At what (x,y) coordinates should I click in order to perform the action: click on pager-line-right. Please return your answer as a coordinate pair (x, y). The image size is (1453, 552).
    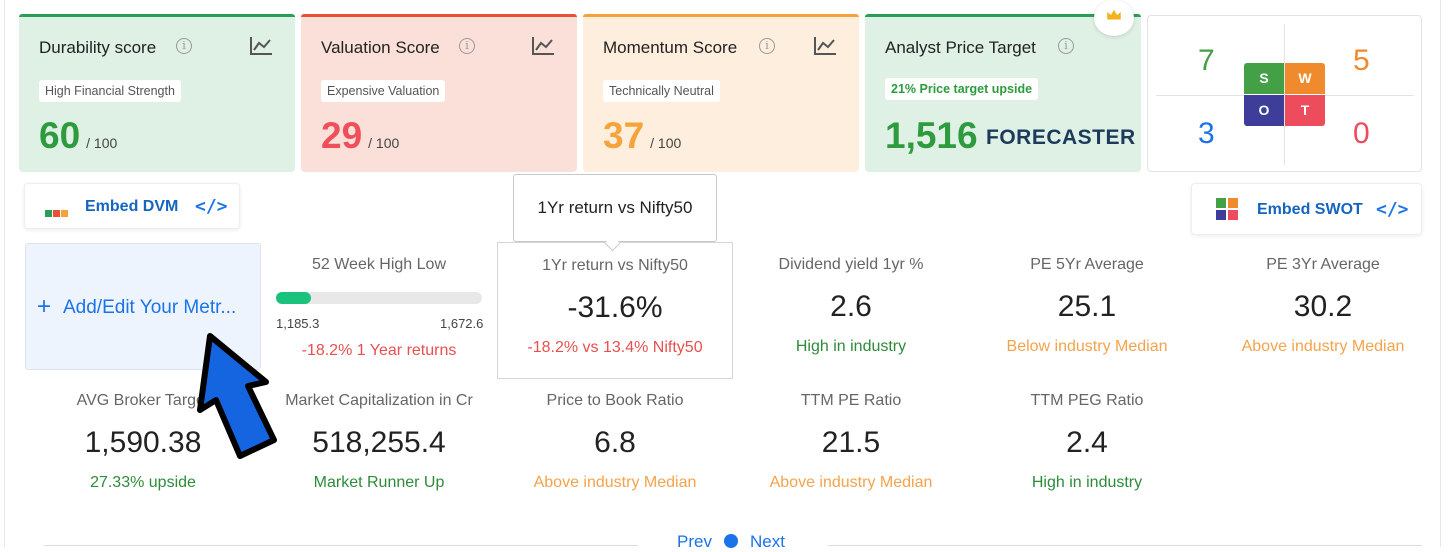
    Looking at the image, I should click on (1125, 545).